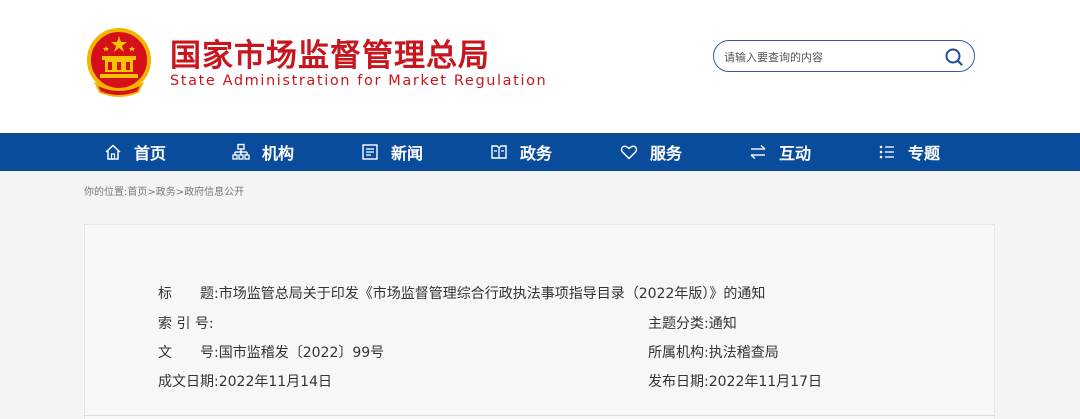  Describe the element at coordinates (743, 353) in the screenshot. I see `org-value: 执法稽查局` at that location.